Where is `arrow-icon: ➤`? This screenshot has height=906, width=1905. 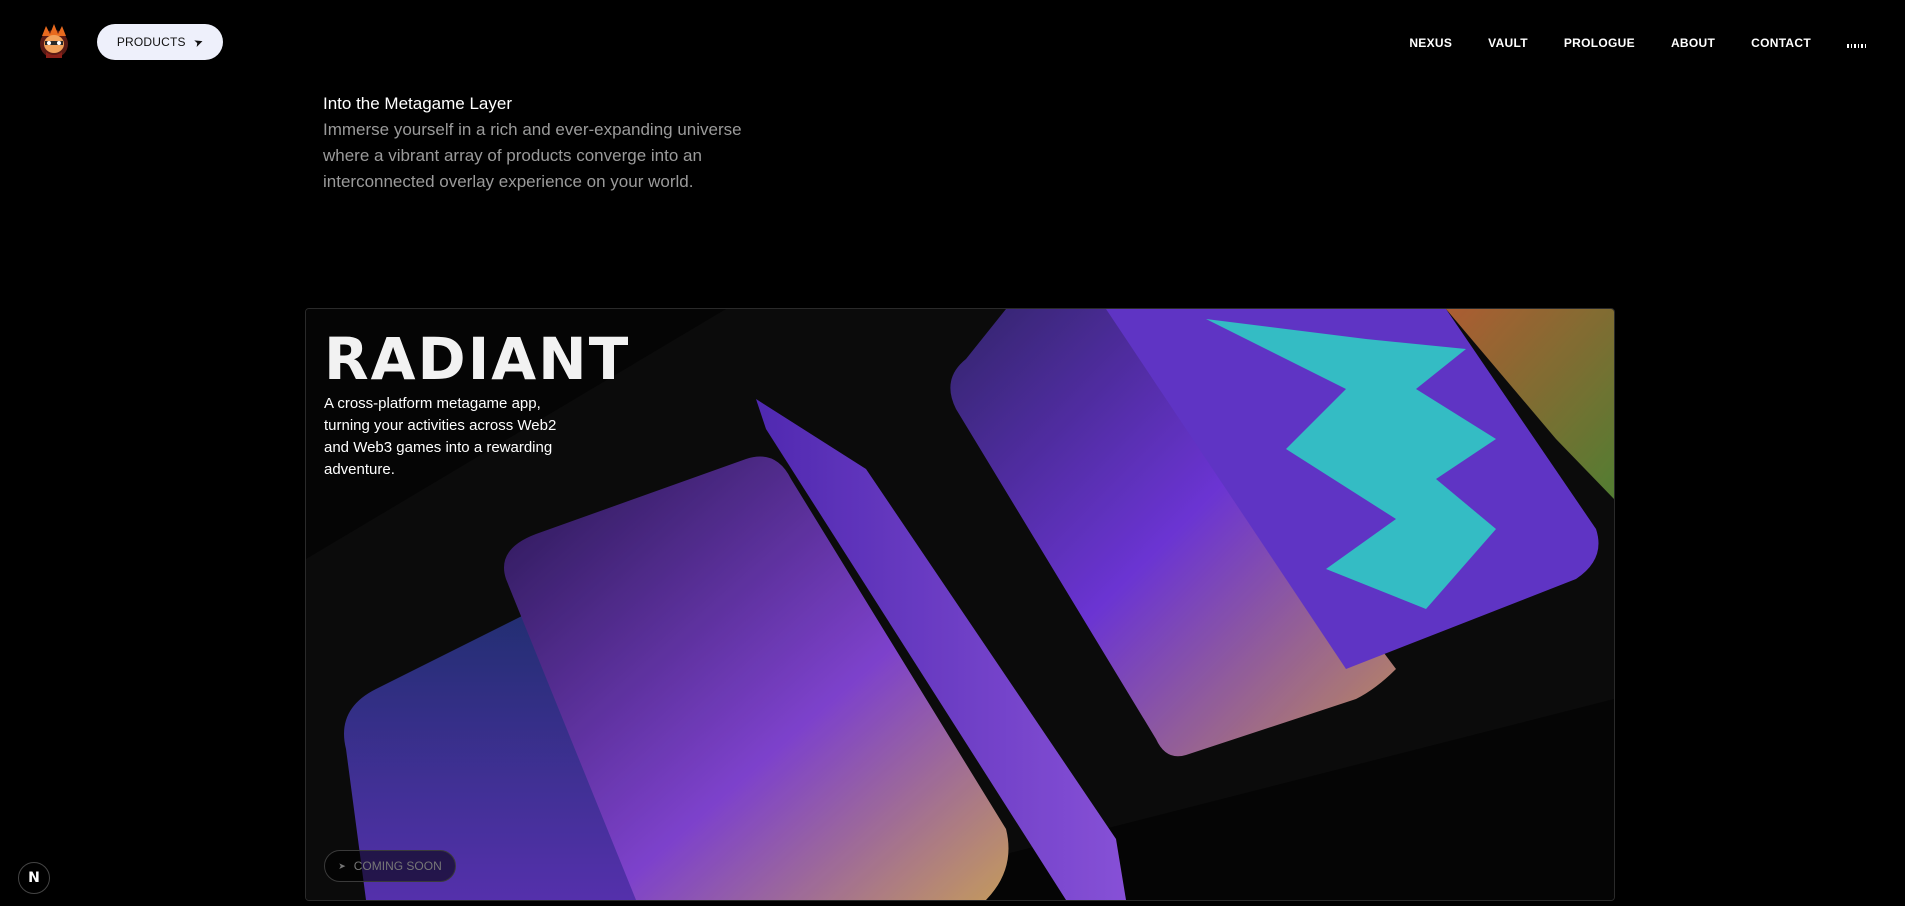 arrow-icon: ➤ is located at coordinates (342, 865).